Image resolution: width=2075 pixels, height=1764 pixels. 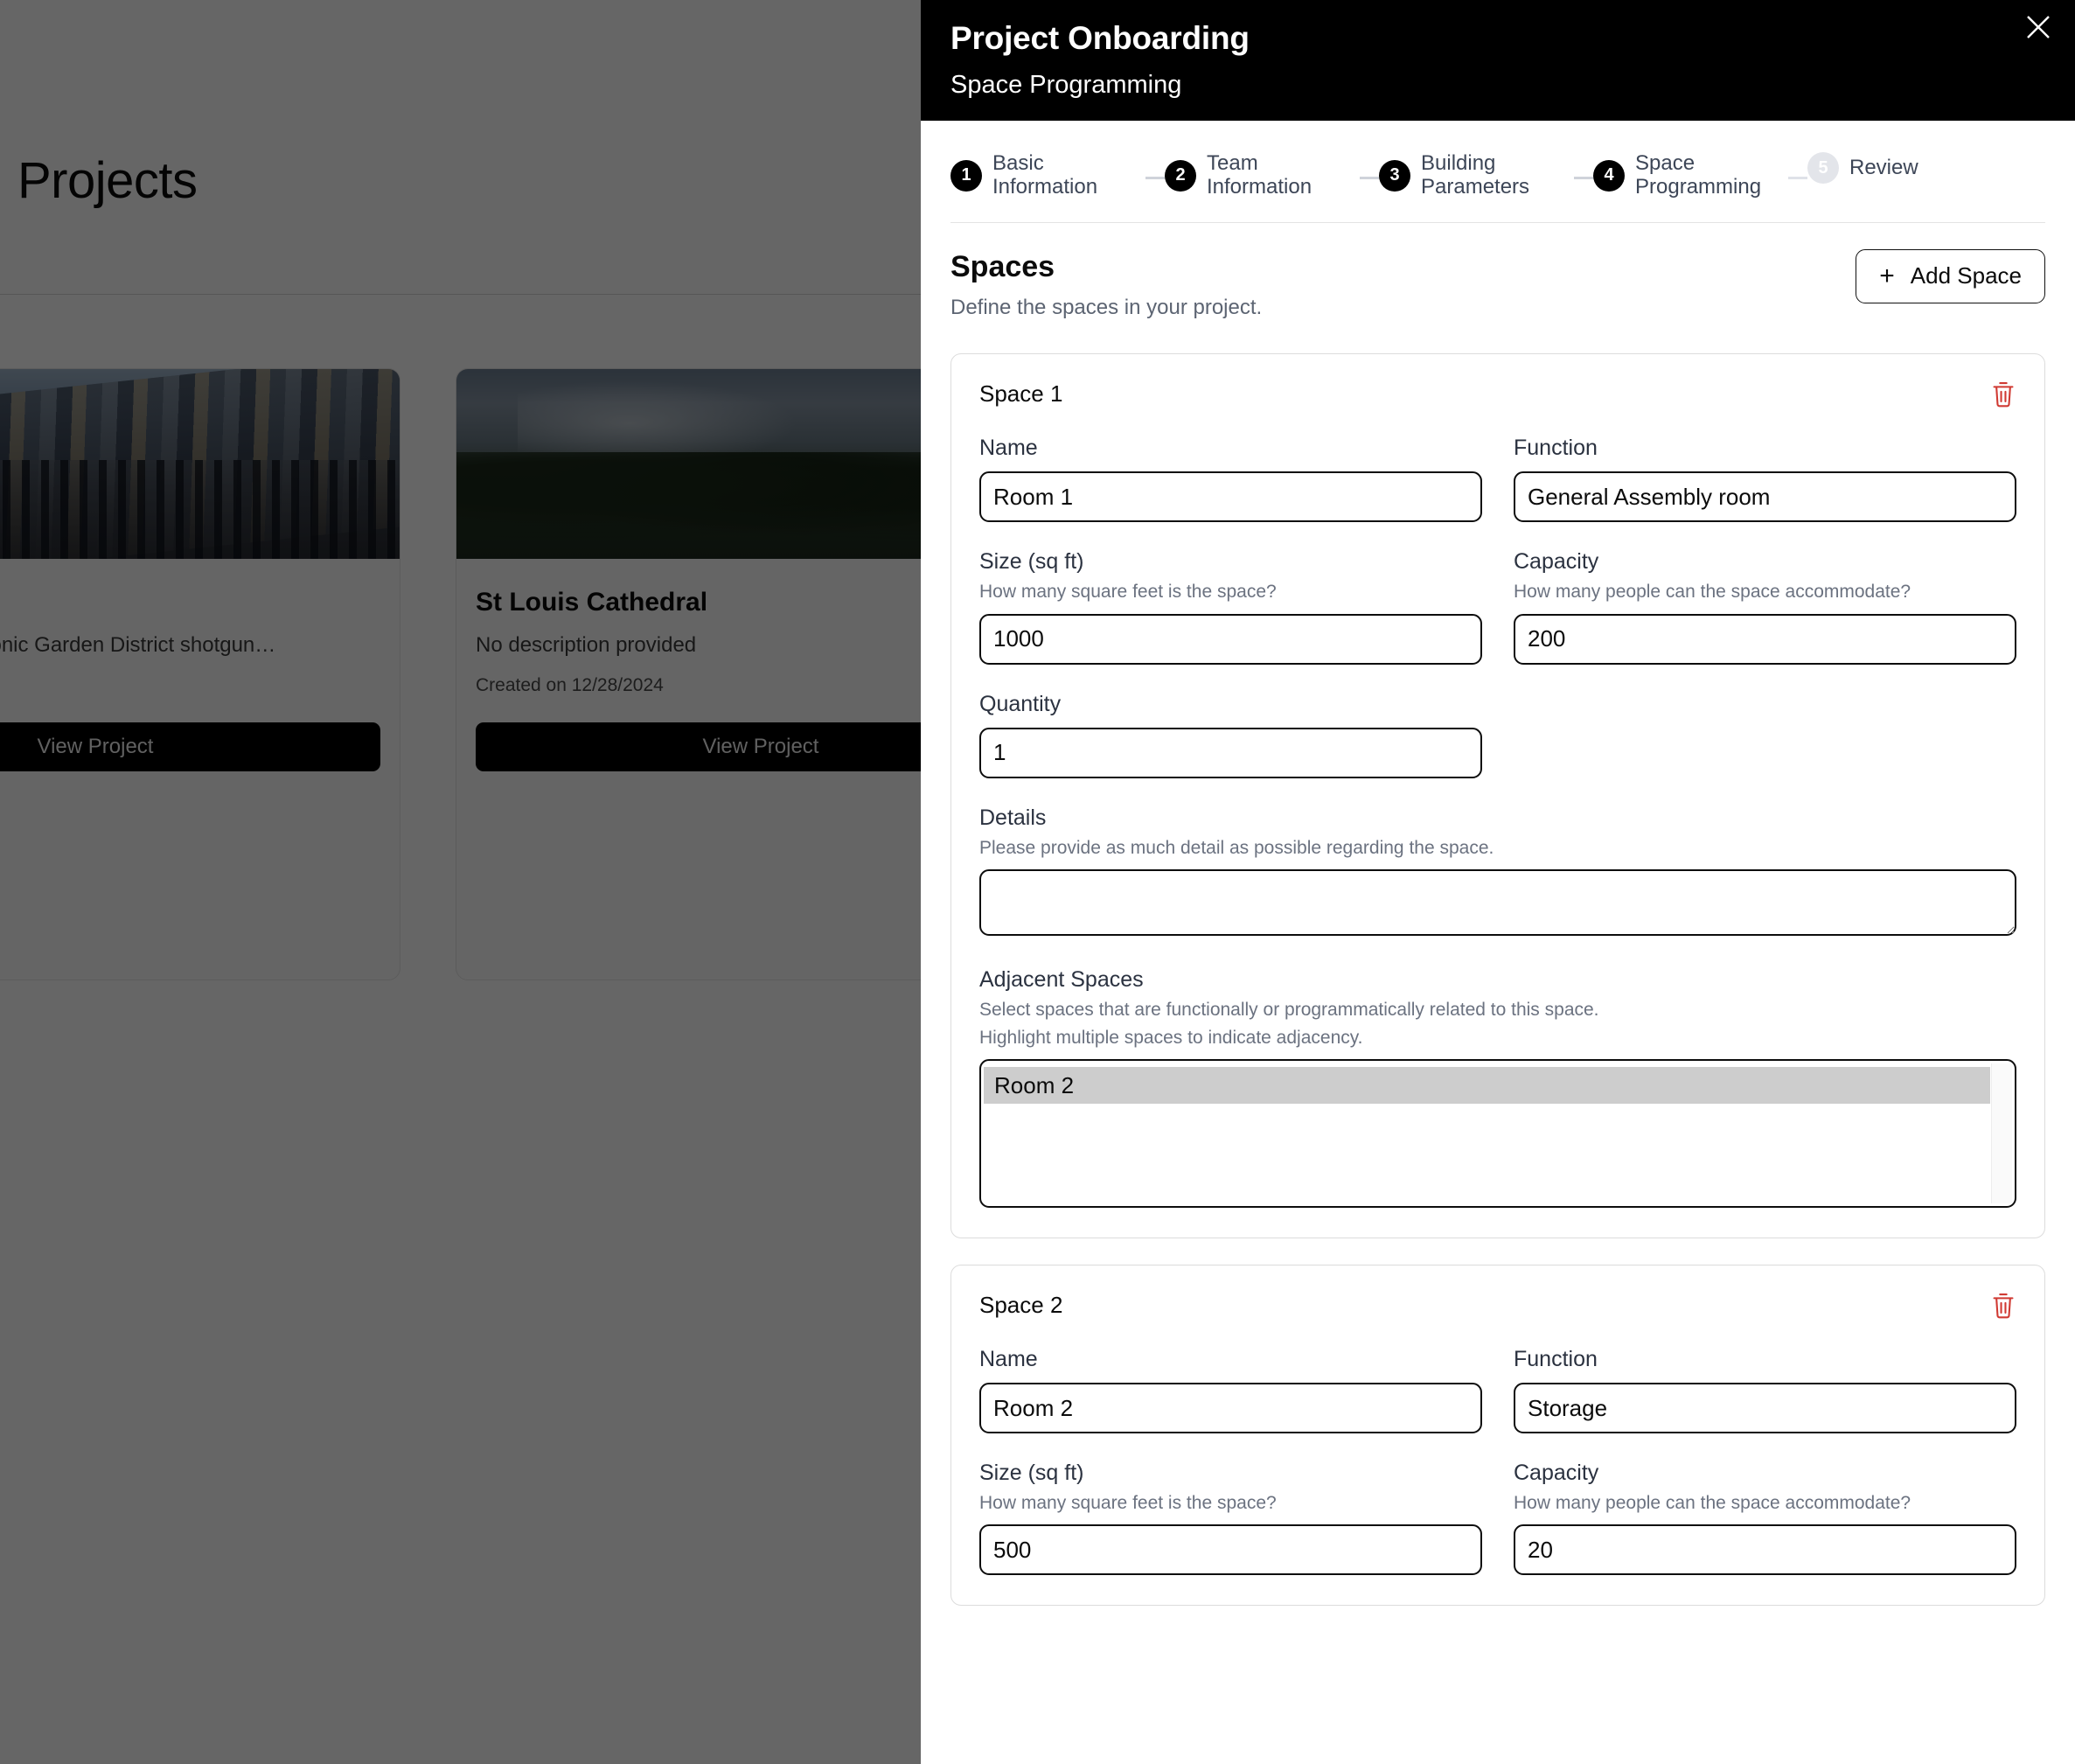 I want to click on adjacent-spaces-scrollbar, so click(x=2001, y=1133).